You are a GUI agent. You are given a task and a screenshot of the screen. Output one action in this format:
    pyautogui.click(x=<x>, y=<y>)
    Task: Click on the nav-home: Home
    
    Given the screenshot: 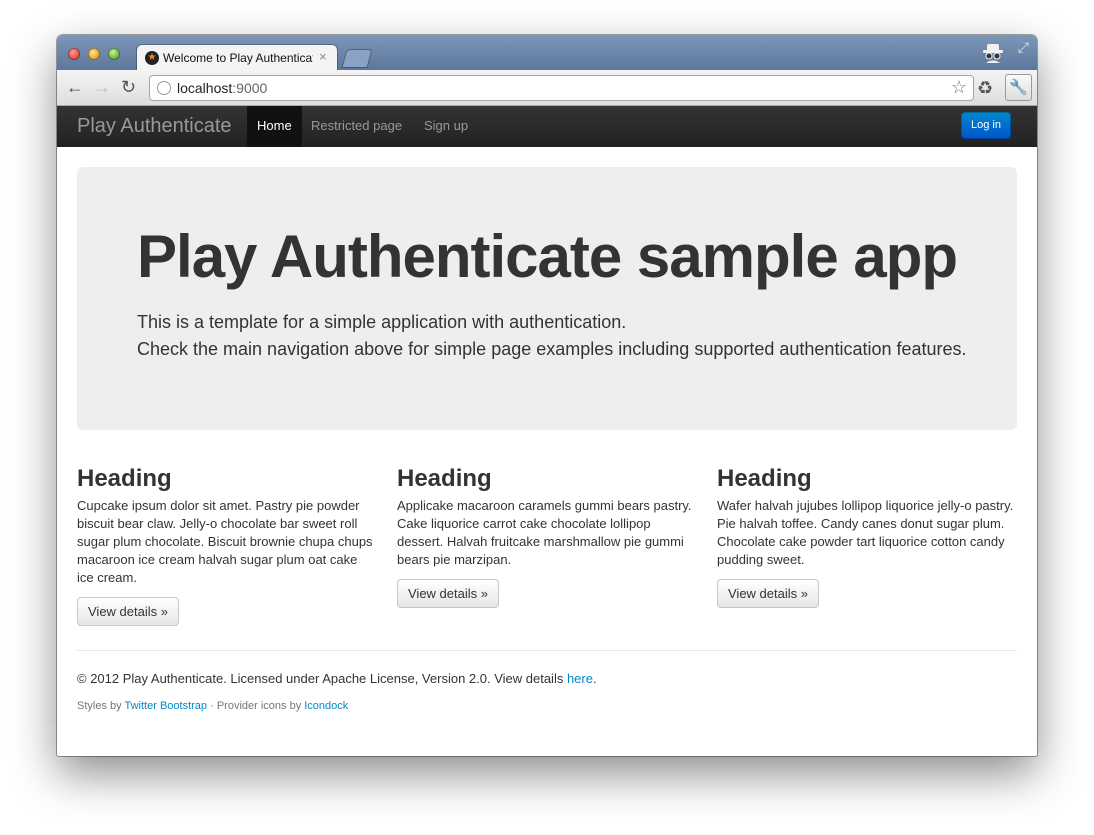 What is the action you would take?
    pyautogui.click(x=274, y=126)
    